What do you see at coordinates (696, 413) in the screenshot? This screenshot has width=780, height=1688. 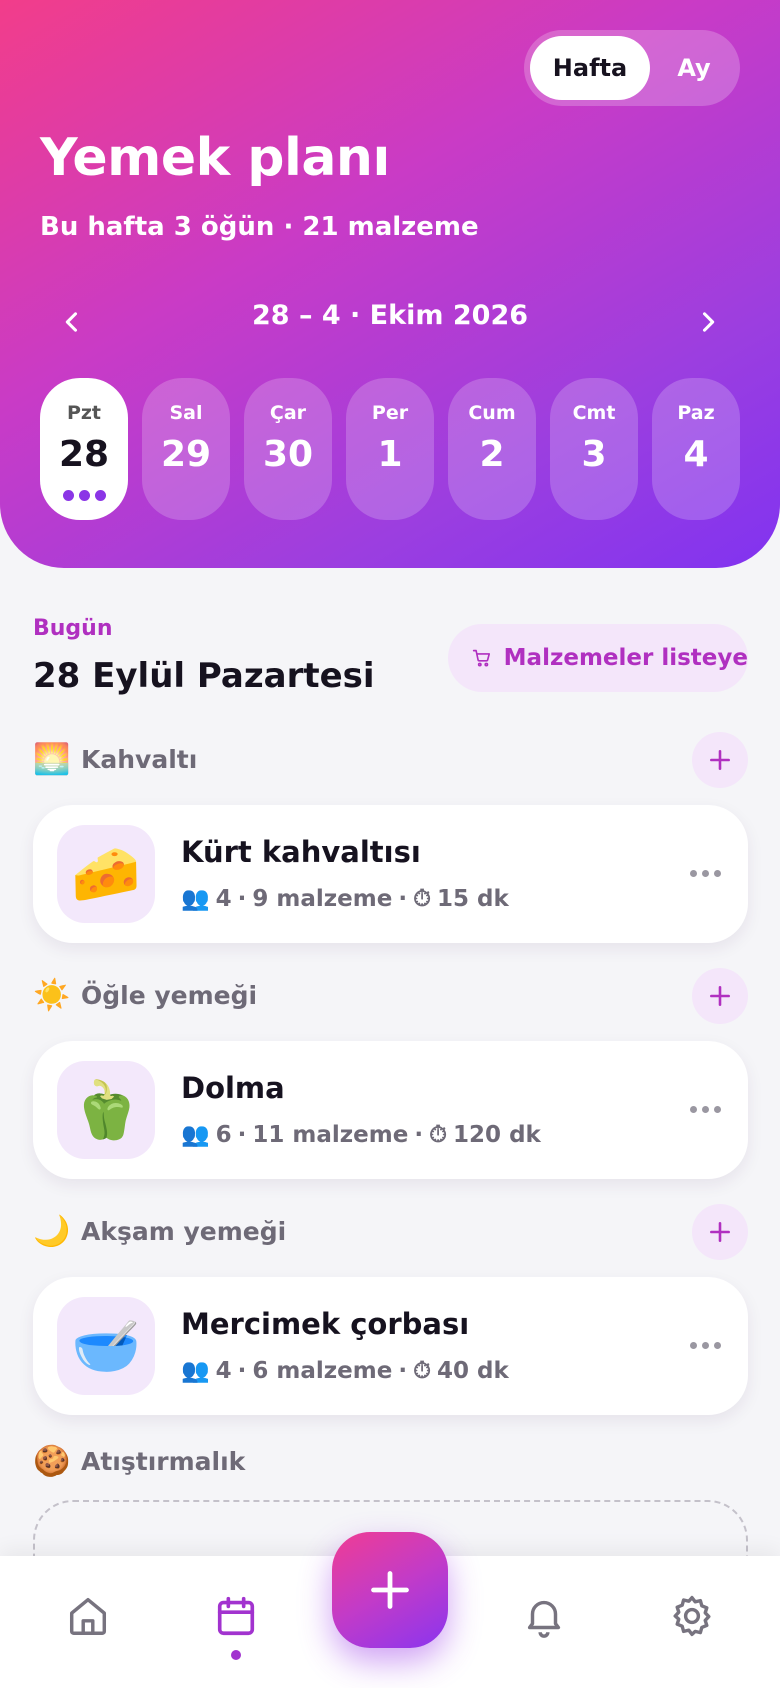 I see `day-name: Paz` at bounding box center [696, 413].